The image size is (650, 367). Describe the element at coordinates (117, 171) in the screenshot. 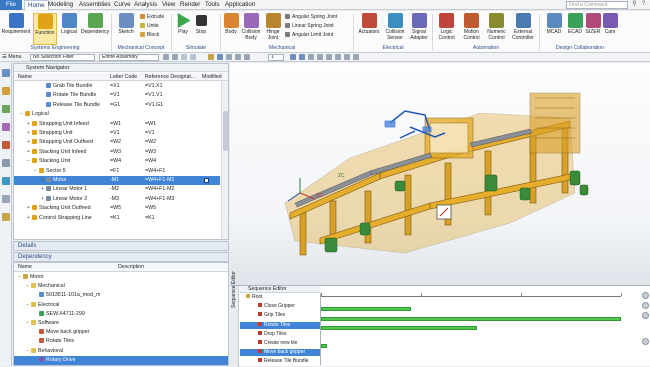

I see `navigator-row: − Sector 5 =F1 =W4+F1` at that location.